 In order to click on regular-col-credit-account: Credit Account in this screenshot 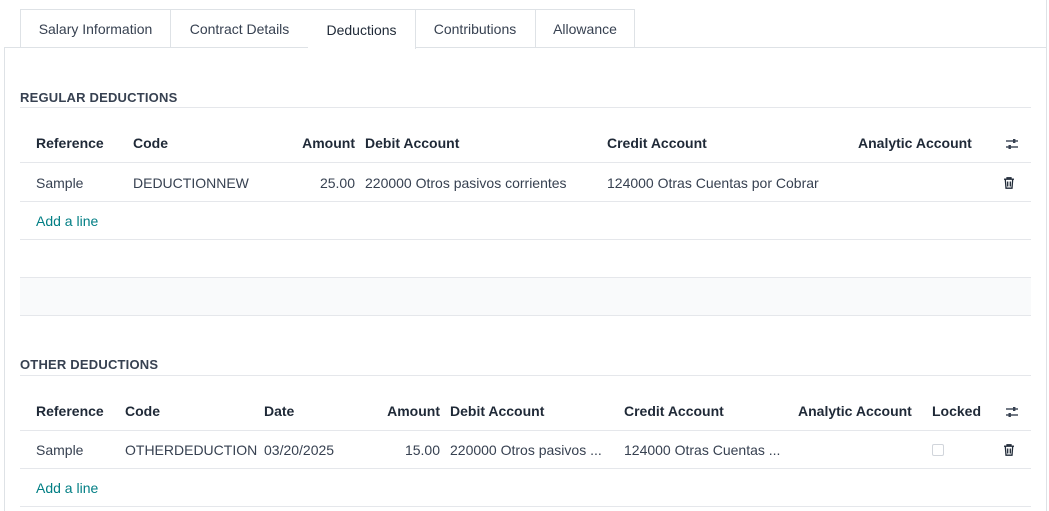, I will do `click(657, 143)`.